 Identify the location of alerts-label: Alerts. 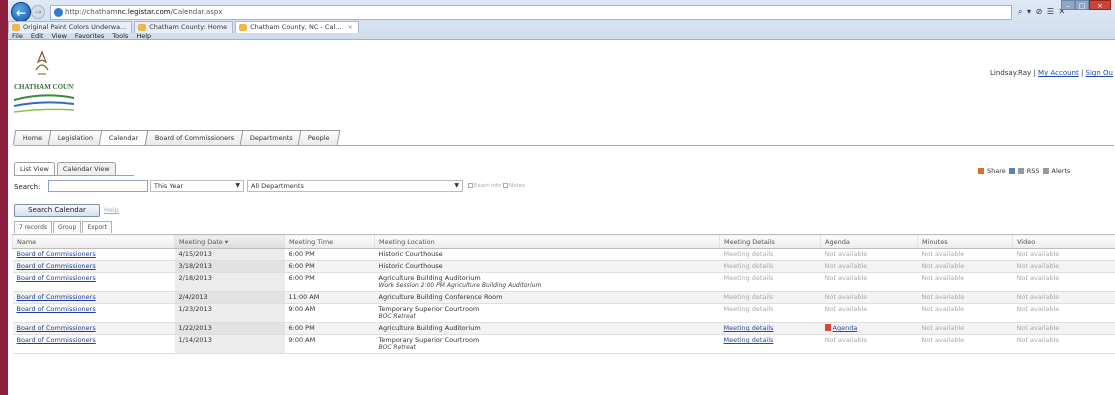
(1061, 171).